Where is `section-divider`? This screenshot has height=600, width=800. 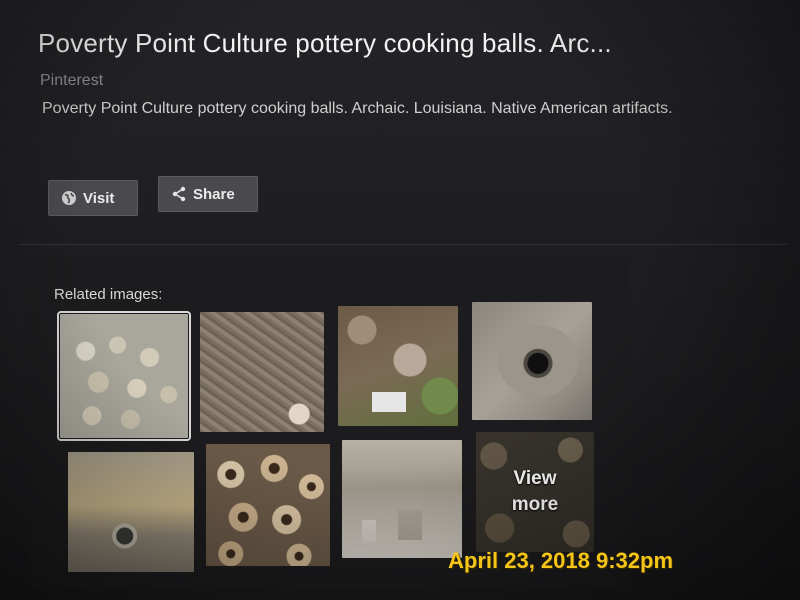 section-divider is located at coordinates (403, 244).